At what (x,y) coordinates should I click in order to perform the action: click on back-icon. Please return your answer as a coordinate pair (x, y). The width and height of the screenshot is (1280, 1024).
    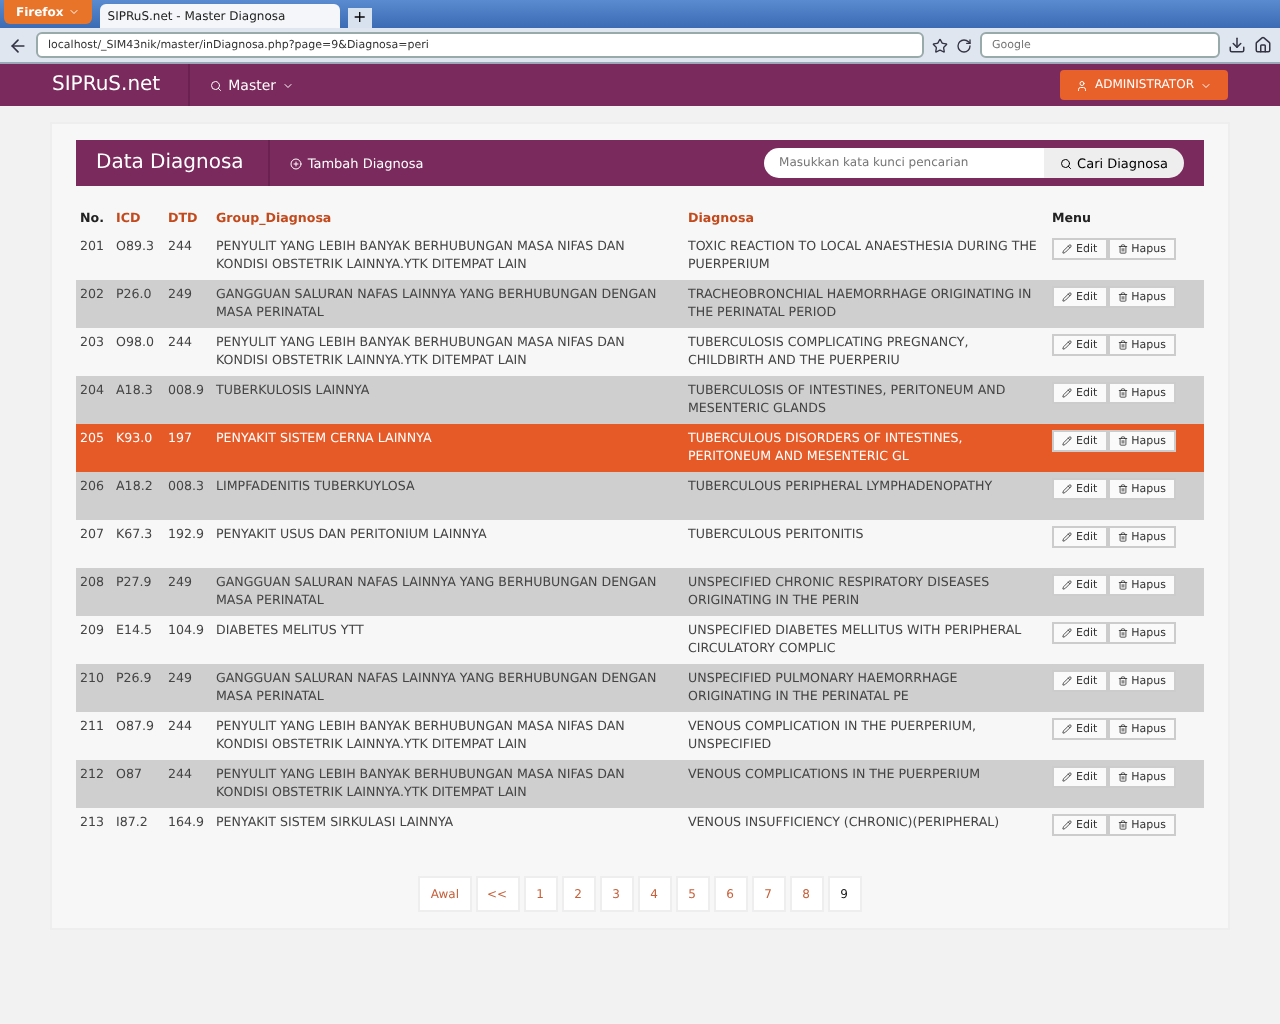
    Looking at the image, I should click on (18, 45).